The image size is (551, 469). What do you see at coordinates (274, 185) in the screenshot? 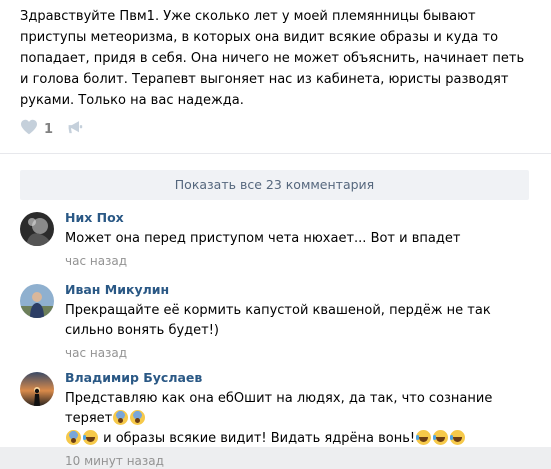
I see `show-all-comments-button: Показать все 23 комментария` at bounding box center [274, 185].